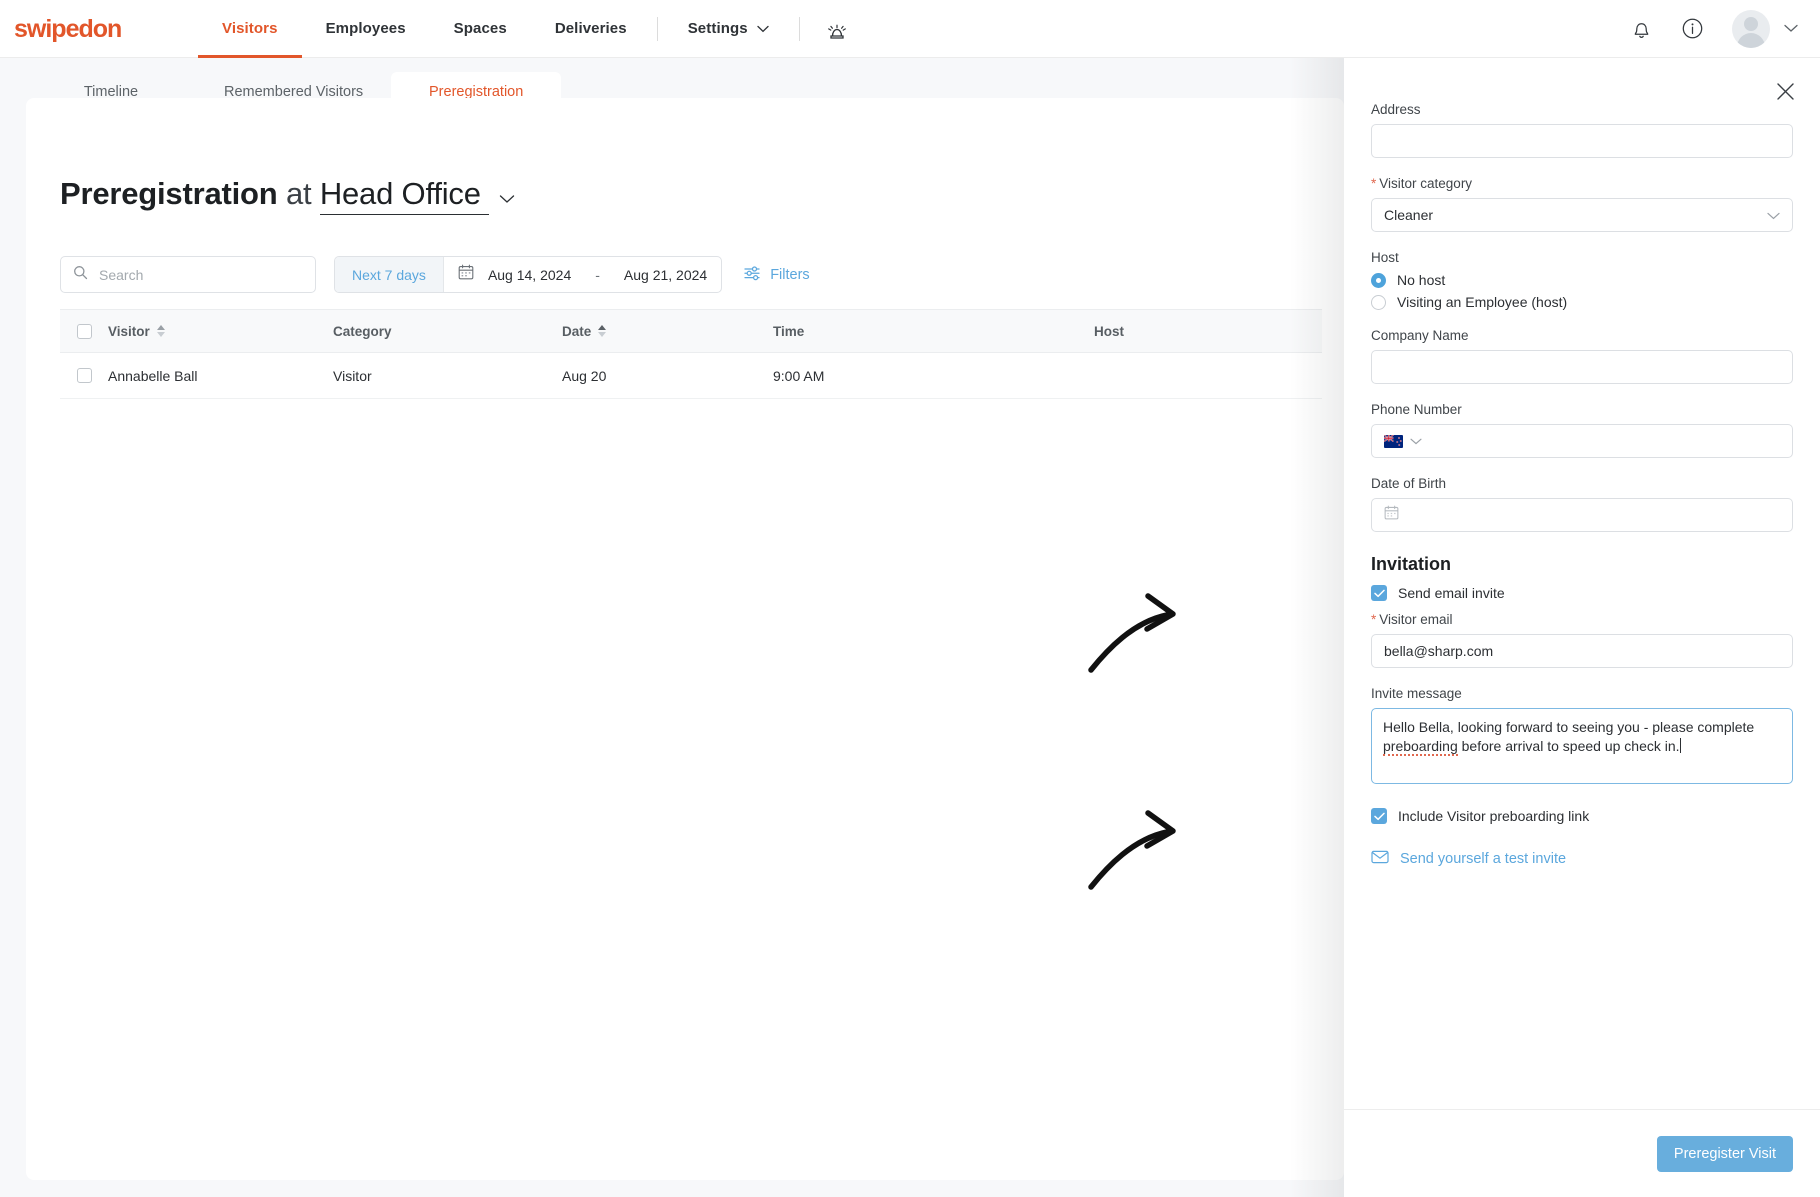 Image resolution: width=1820 pixels, height=1197 pixels. Describe the element at coordinates (250, 29) in the screenshot. I see `nav-item-visitors: Visitors` at that location.